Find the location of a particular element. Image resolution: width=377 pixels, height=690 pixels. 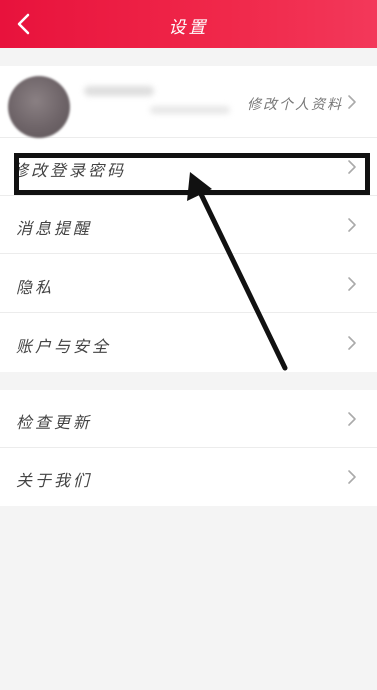

header-bar: 设置 is located at coordinates (188, 24).